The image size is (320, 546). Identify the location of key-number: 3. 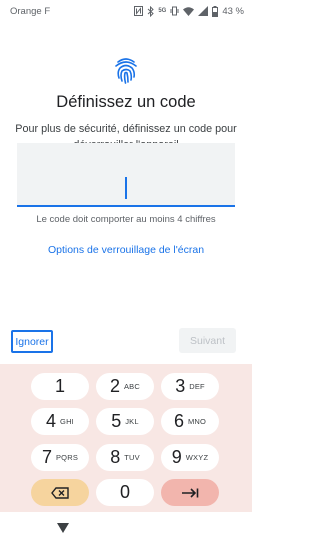
(180, 386).